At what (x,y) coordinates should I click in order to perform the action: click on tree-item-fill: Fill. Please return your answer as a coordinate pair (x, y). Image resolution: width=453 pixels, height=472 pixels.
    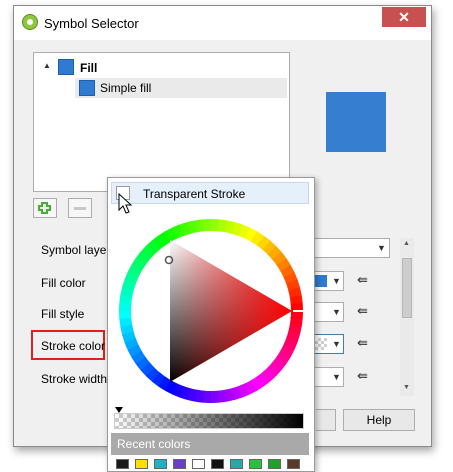
    Looking at the image, I should click on (88, 68).